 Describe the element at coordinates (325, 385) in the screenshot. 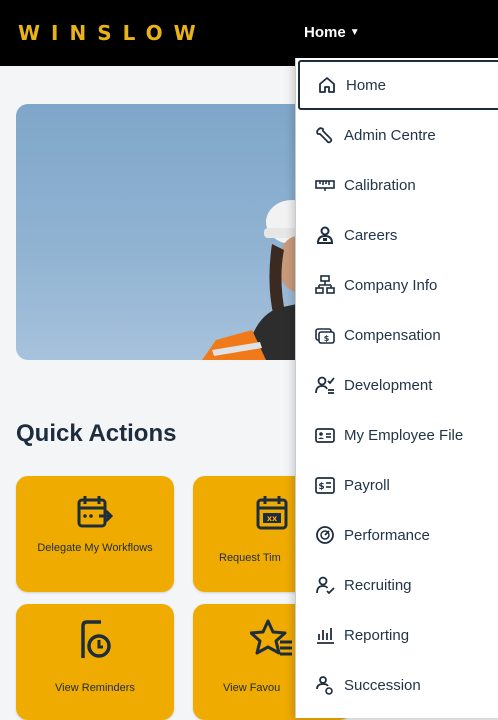

I see `person-development-icon` at that location.